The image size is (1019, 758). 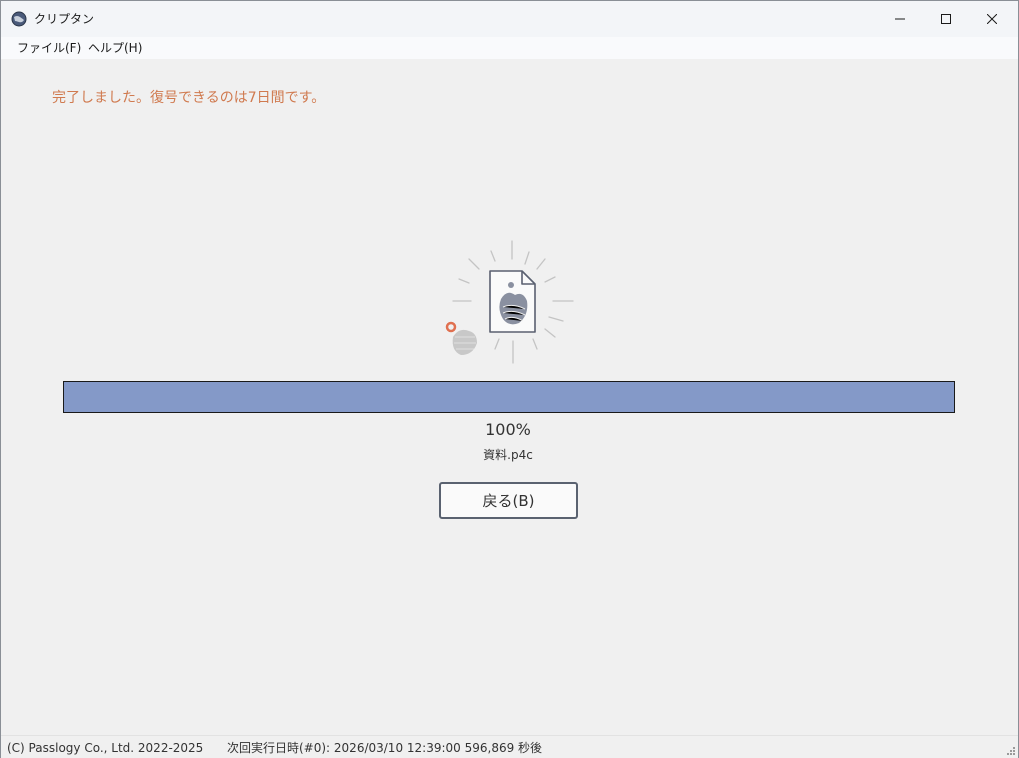 I want to click on close-icon, so click(x=992, y=19).